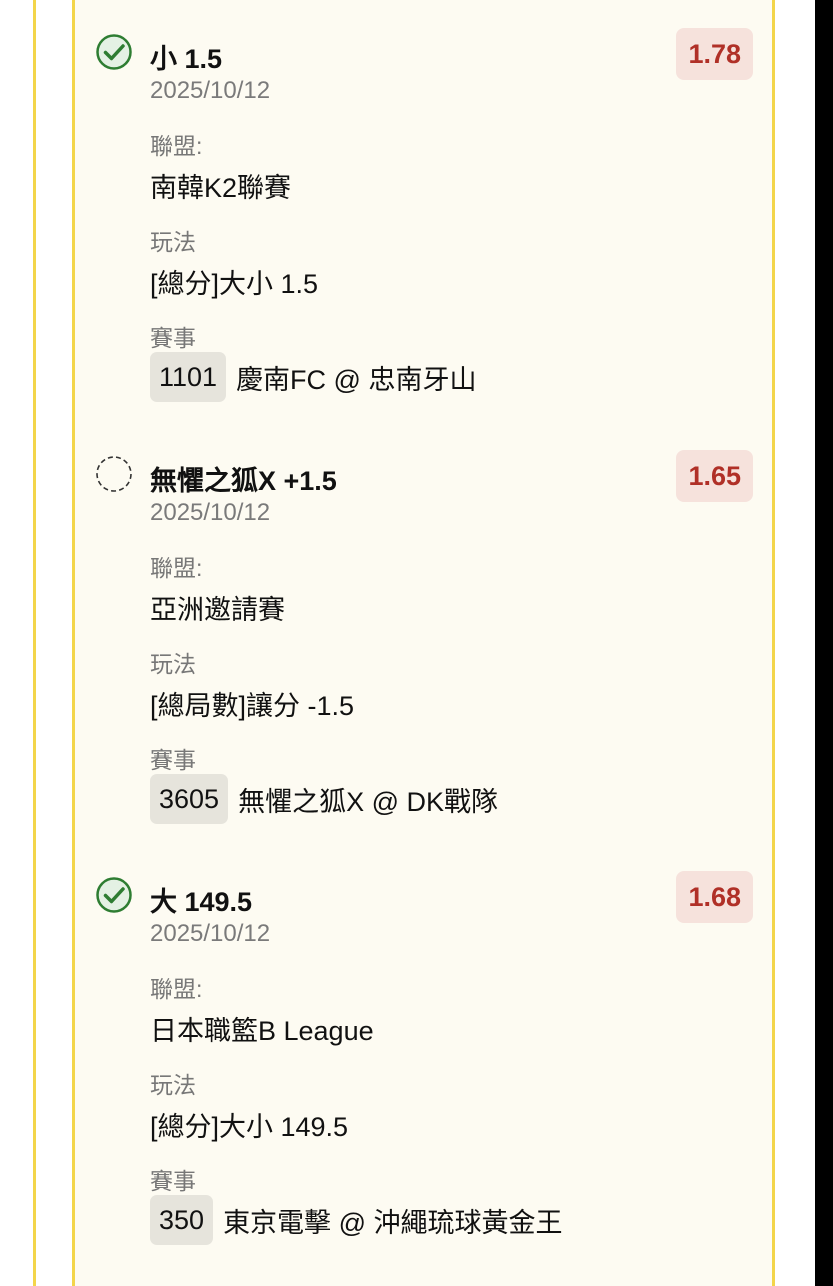 This screenshot has width=833, height=1286. What do you see at coordinates (201, 902) in the screenshot?
I see `bet-selection: 大 149.5` at bounding box center [201, 902].